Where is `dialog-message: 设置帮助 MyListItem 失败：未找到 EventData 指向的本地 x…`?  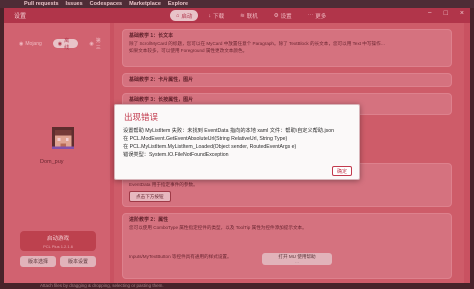
dialog-message: 设置帮助 MyListItem 失败：未找到 EventData 指向的本地 x… is located at coordinates (237, 143).